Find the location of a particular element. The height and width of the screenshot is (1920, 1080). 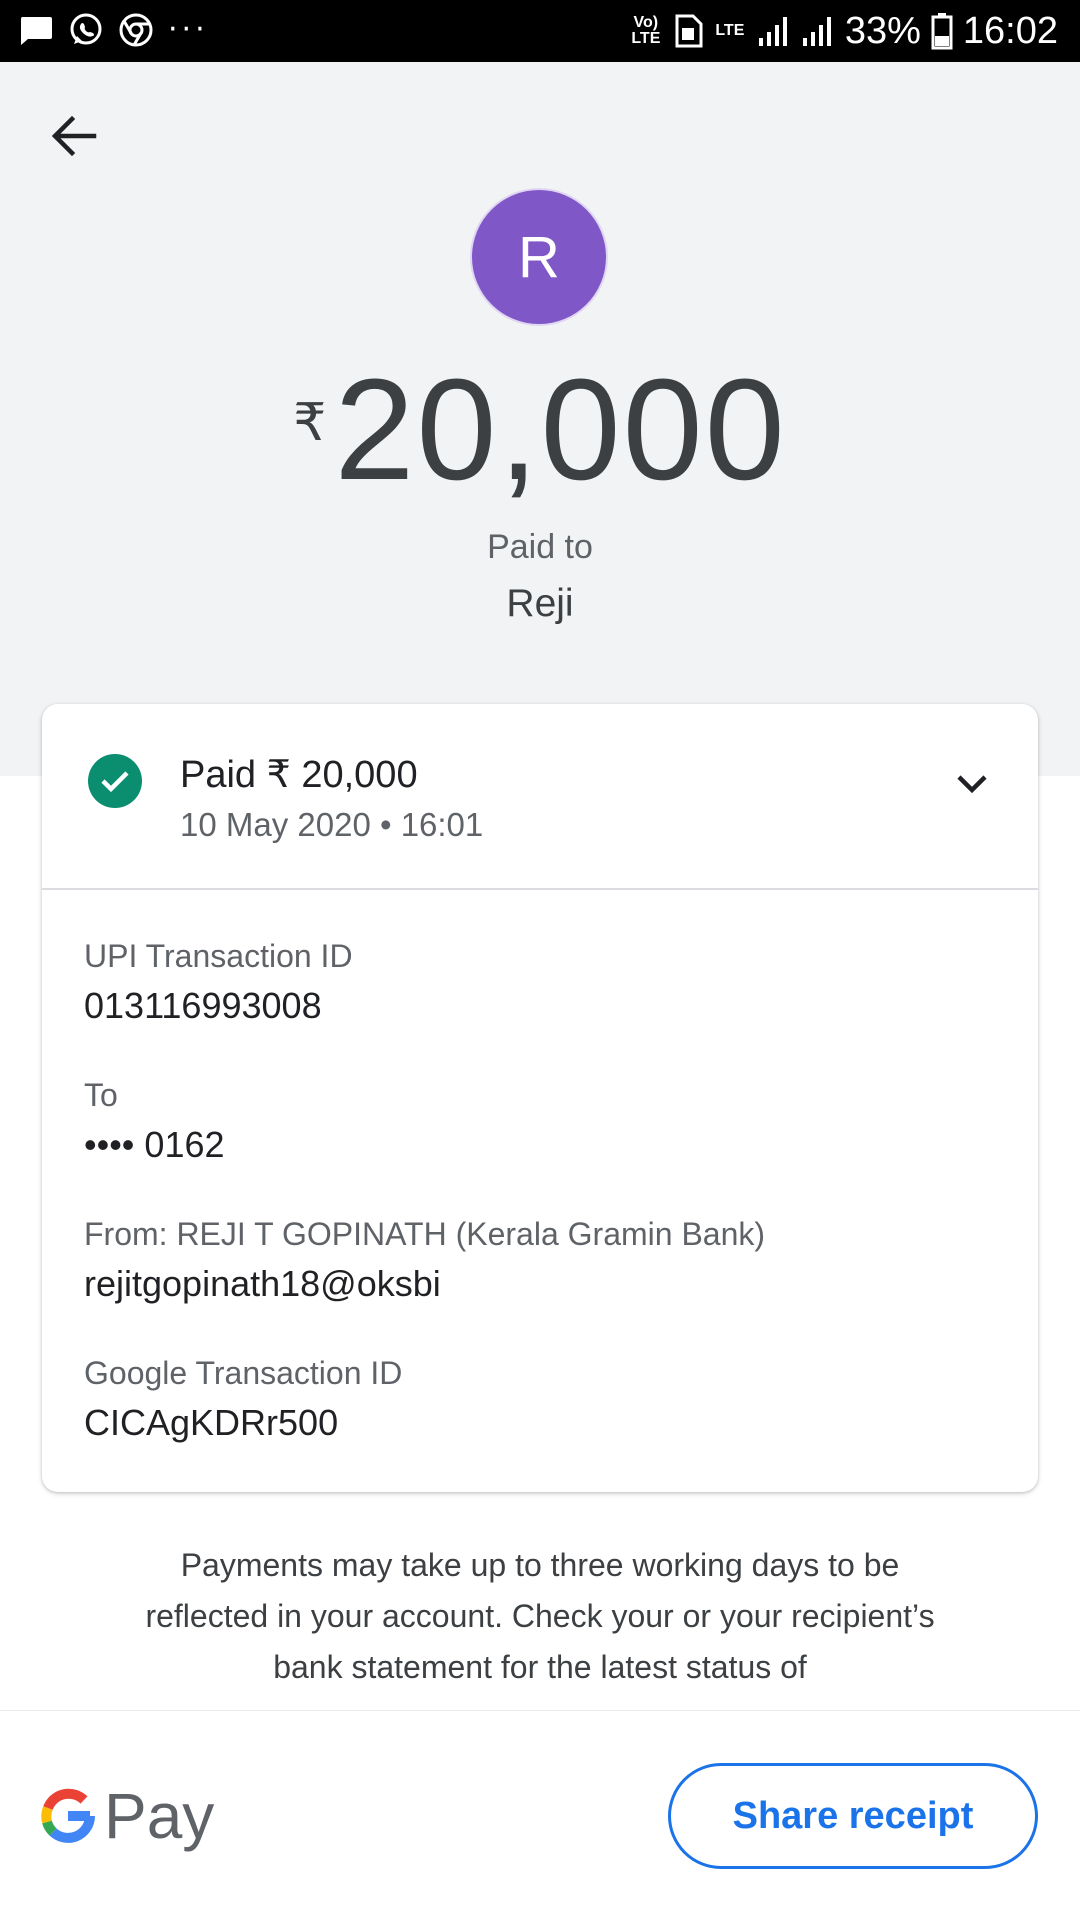

clock: 16:02 is located at coordinates (1010, 31).